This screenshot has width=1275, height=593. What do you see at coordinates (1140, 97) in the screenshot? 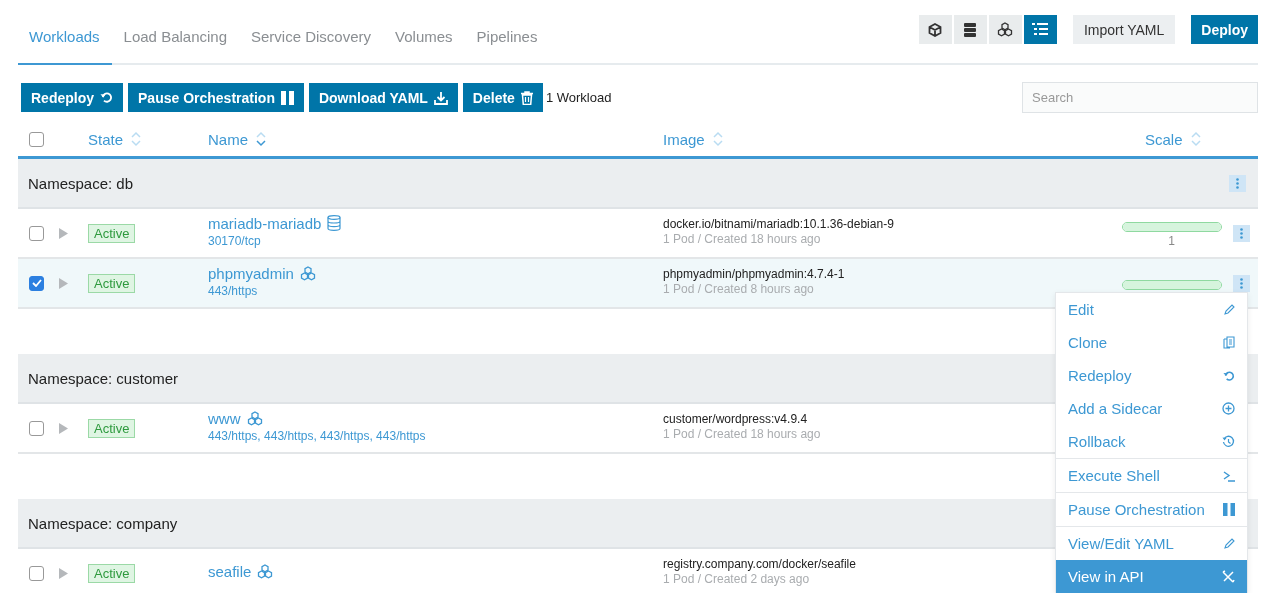
I see `search-field: Search` at bounding box center [1140, 97].